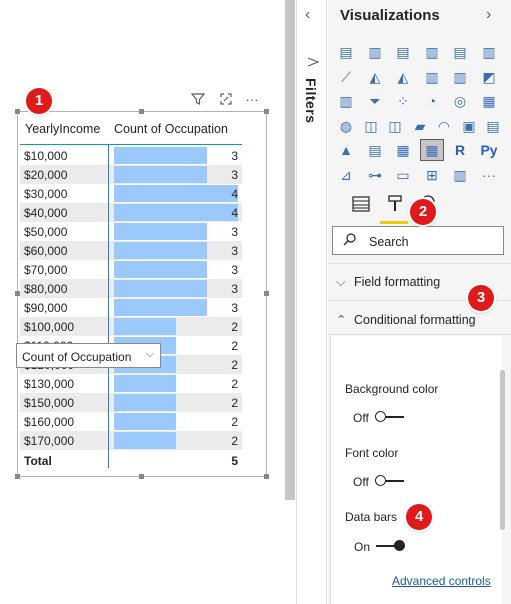 This screenshot has width=511, height=604. I want to click on key-influencers-icon: ⊿, so click(346, 175).